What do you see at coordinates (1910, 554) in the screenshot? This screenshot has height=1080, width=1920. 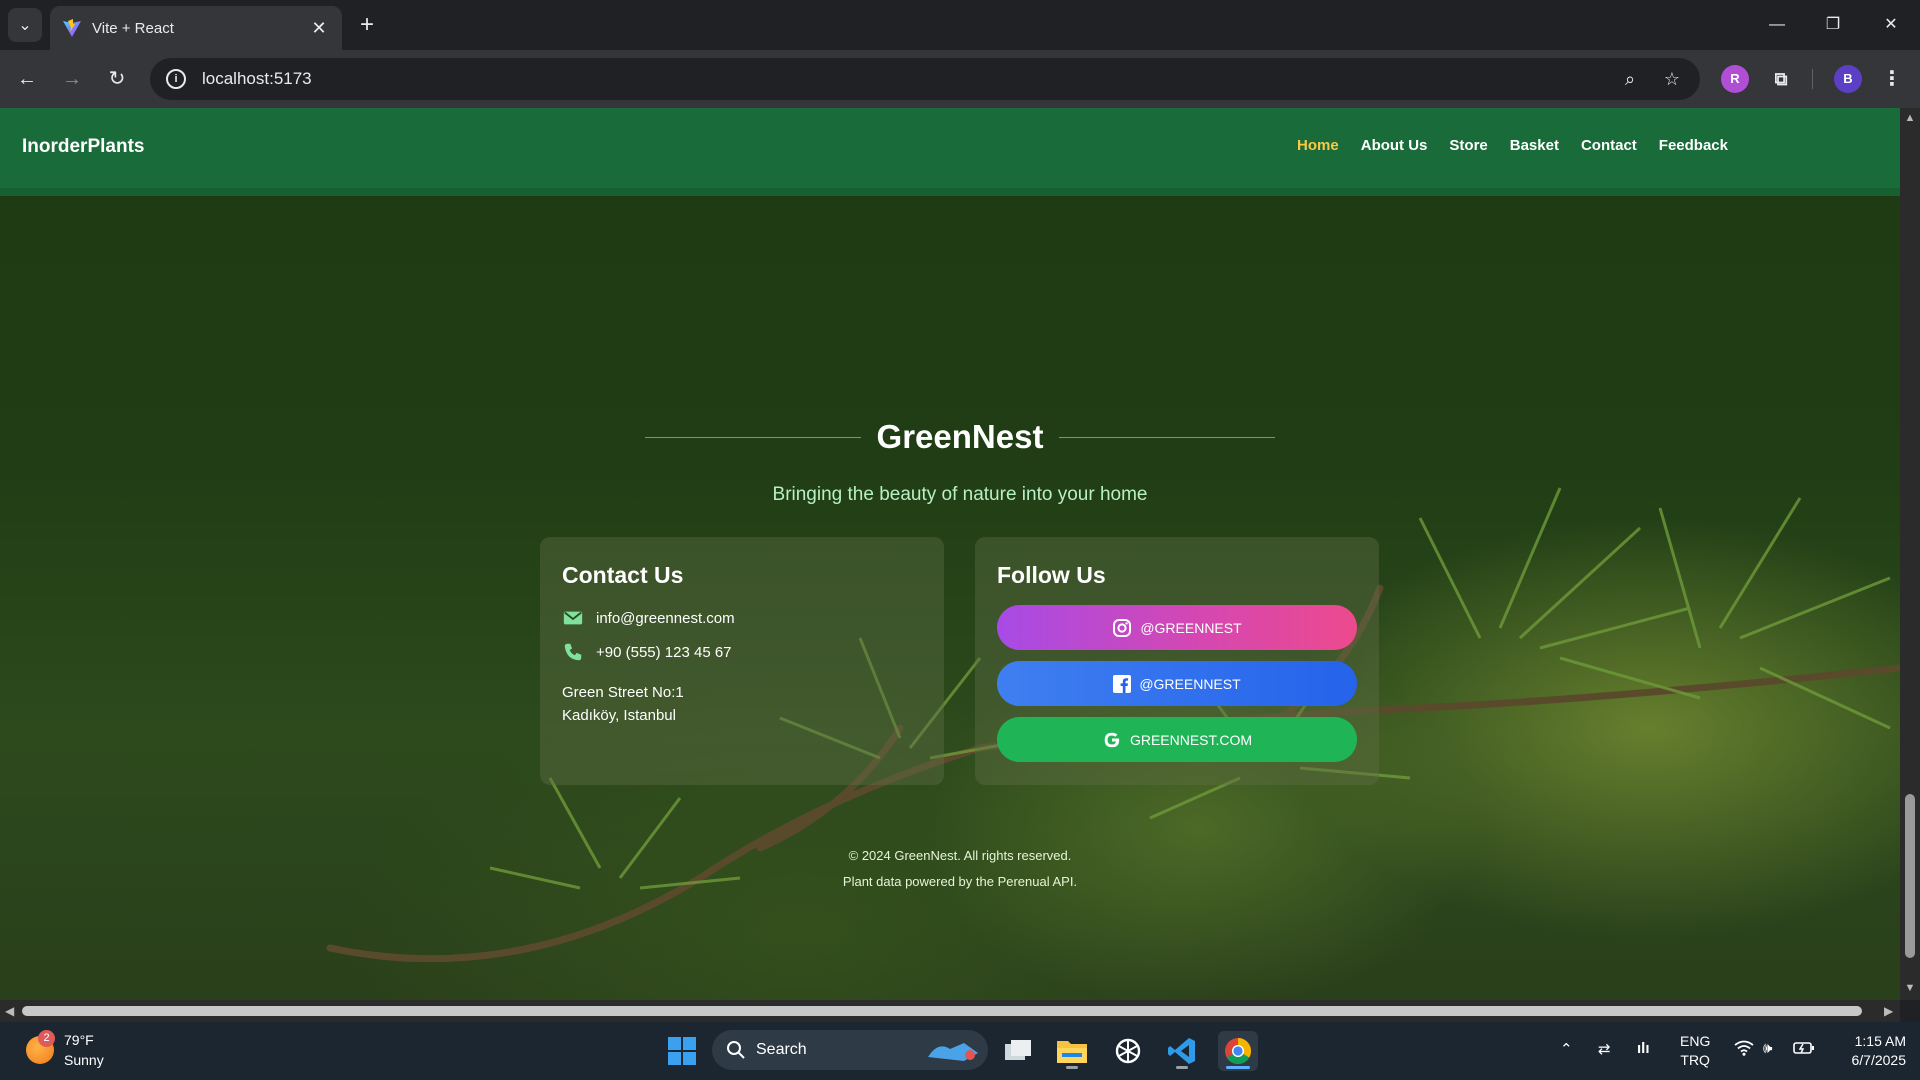 I see `vertical-scrollbar: ▲ ▼` at bounding box center [1910, 554].